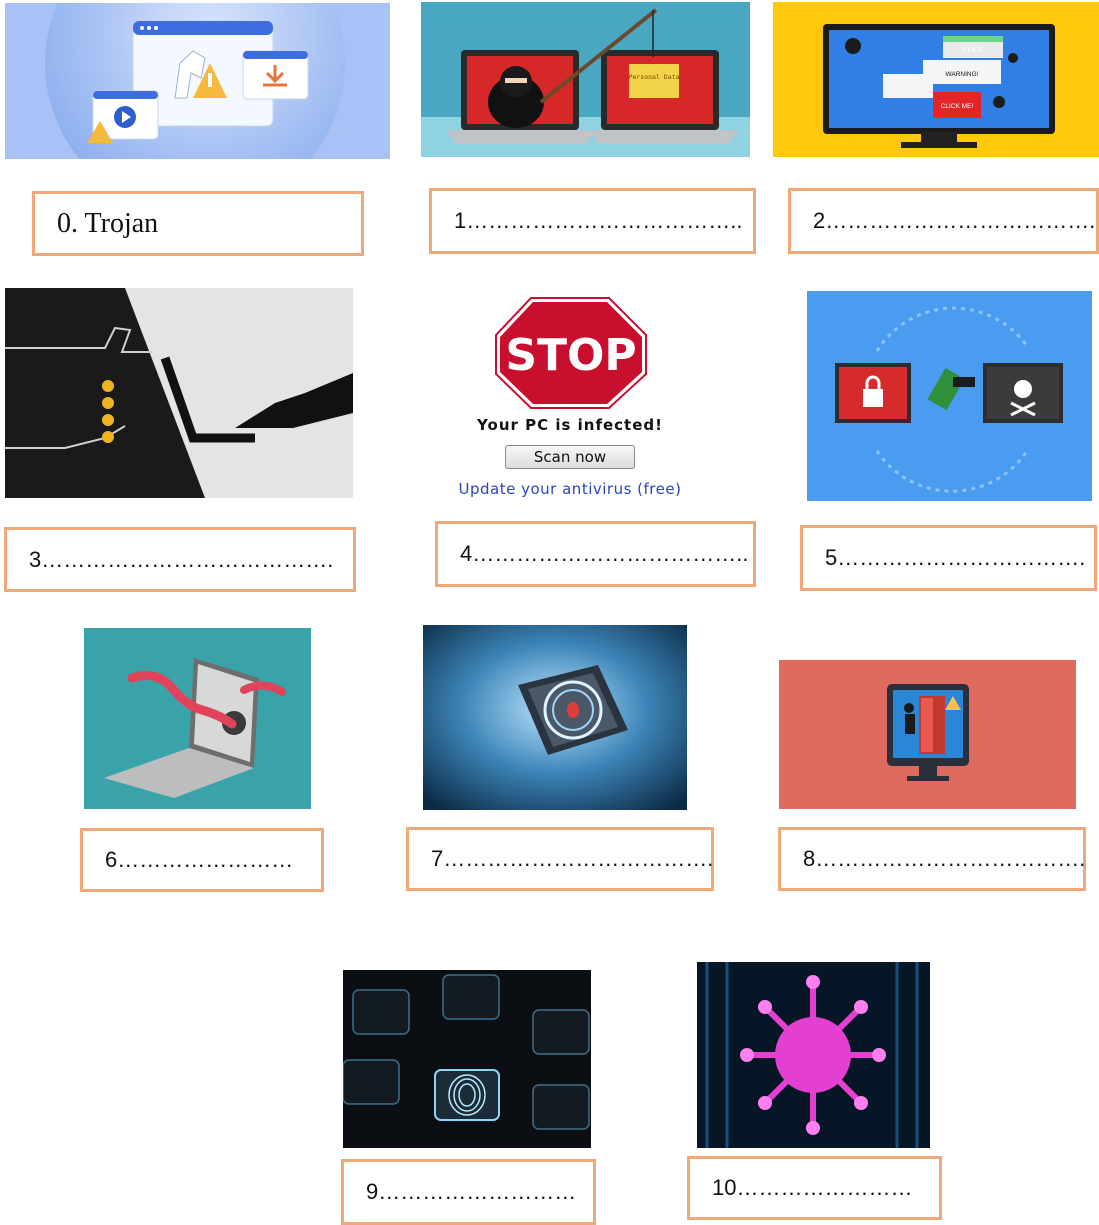  Describe the element at coordinates (954, 220) in the screenshot. I see `answer-label: 2……………………………….` at that location.